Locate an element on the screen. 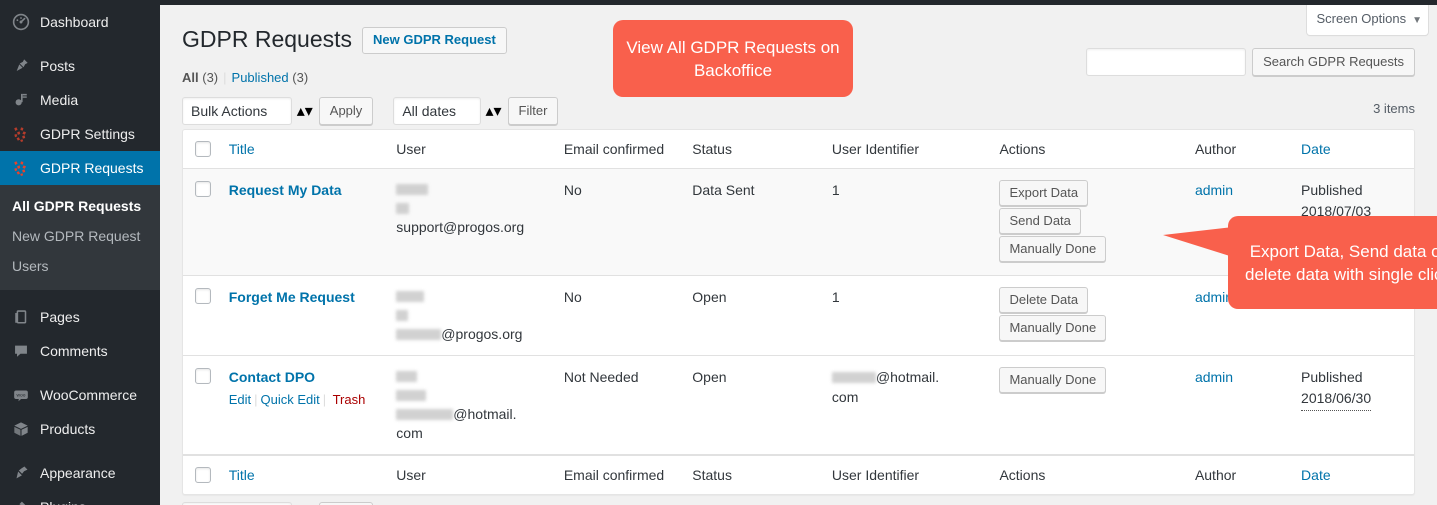 Image resolution: width=1437 pixels, height=505 pixels. sidebar-item-label: Media is located at coordinates (59, 100).